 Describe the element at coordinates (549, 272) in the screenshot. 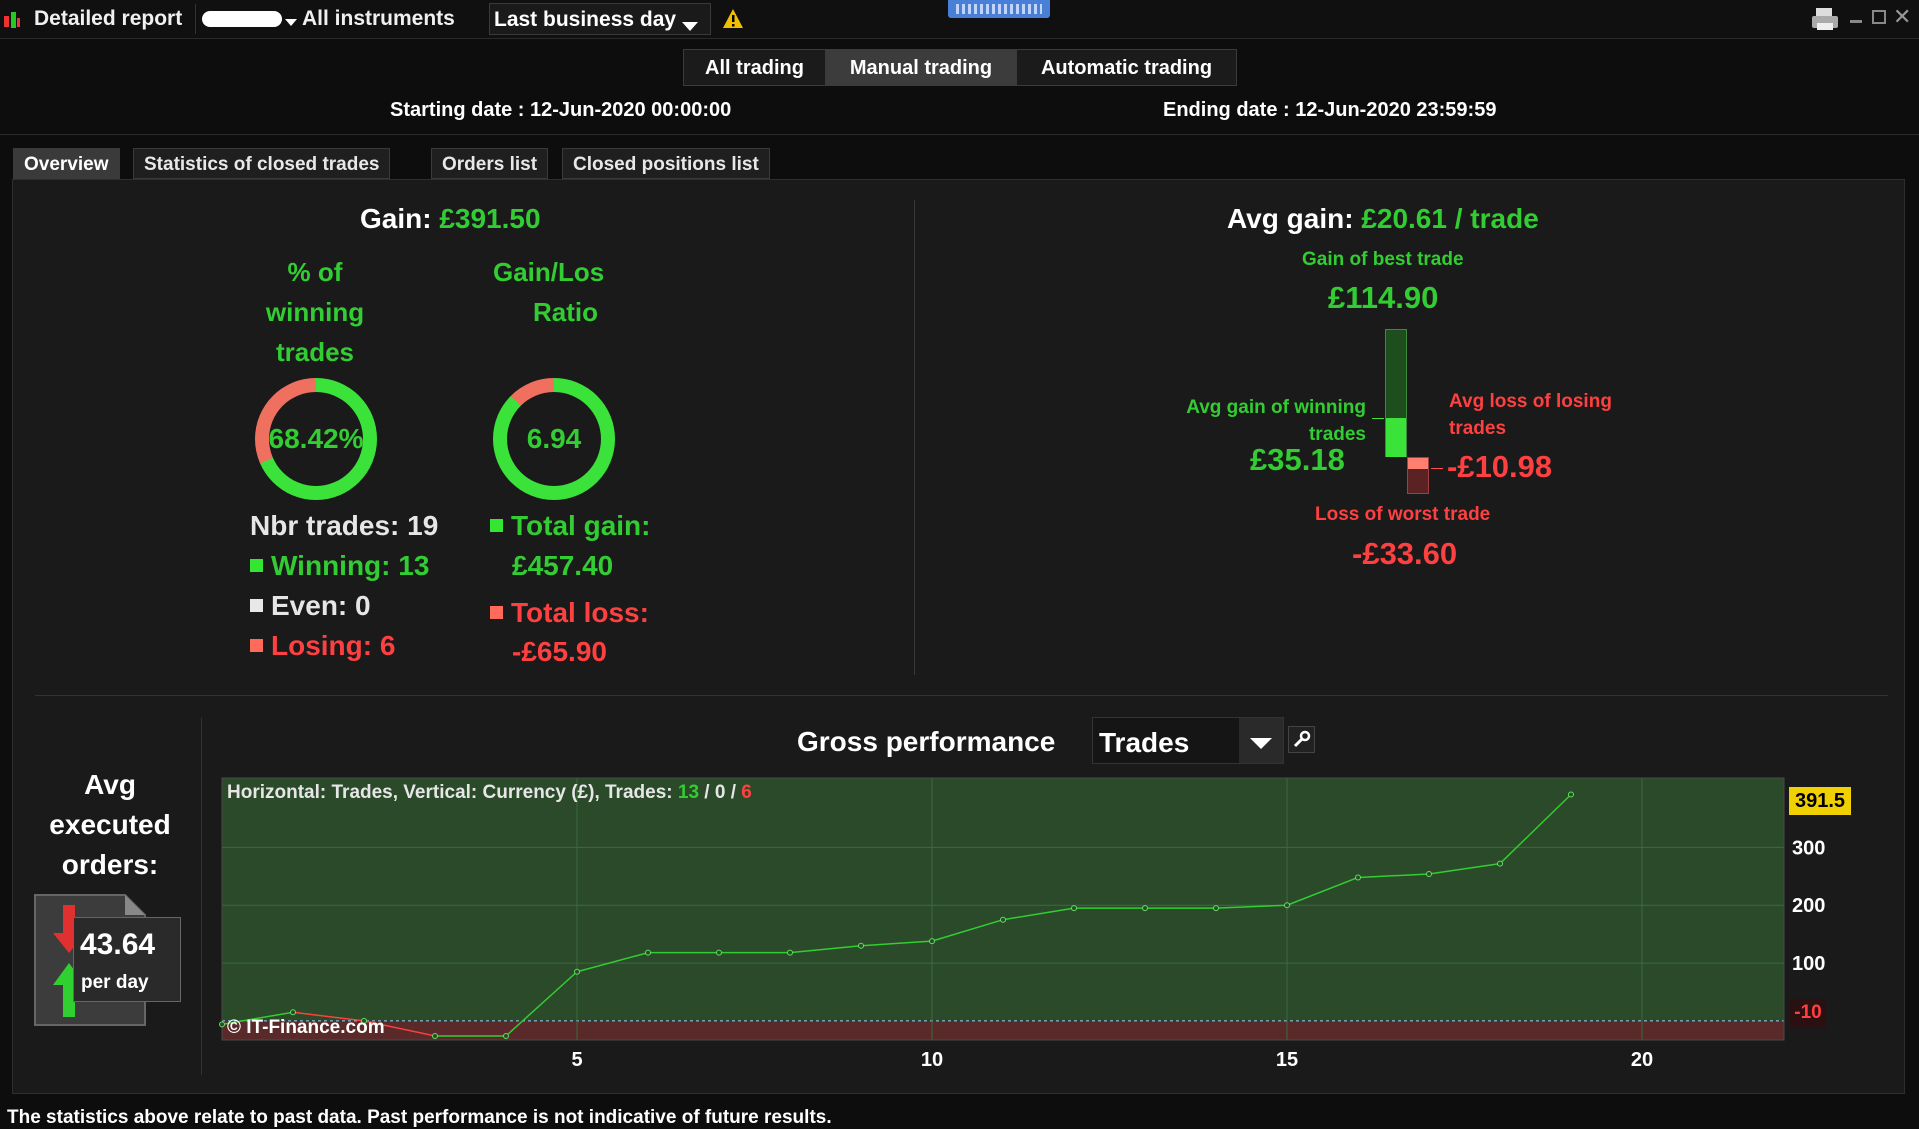

I see `ratio-label-line-1: Gain/Los` at that location.